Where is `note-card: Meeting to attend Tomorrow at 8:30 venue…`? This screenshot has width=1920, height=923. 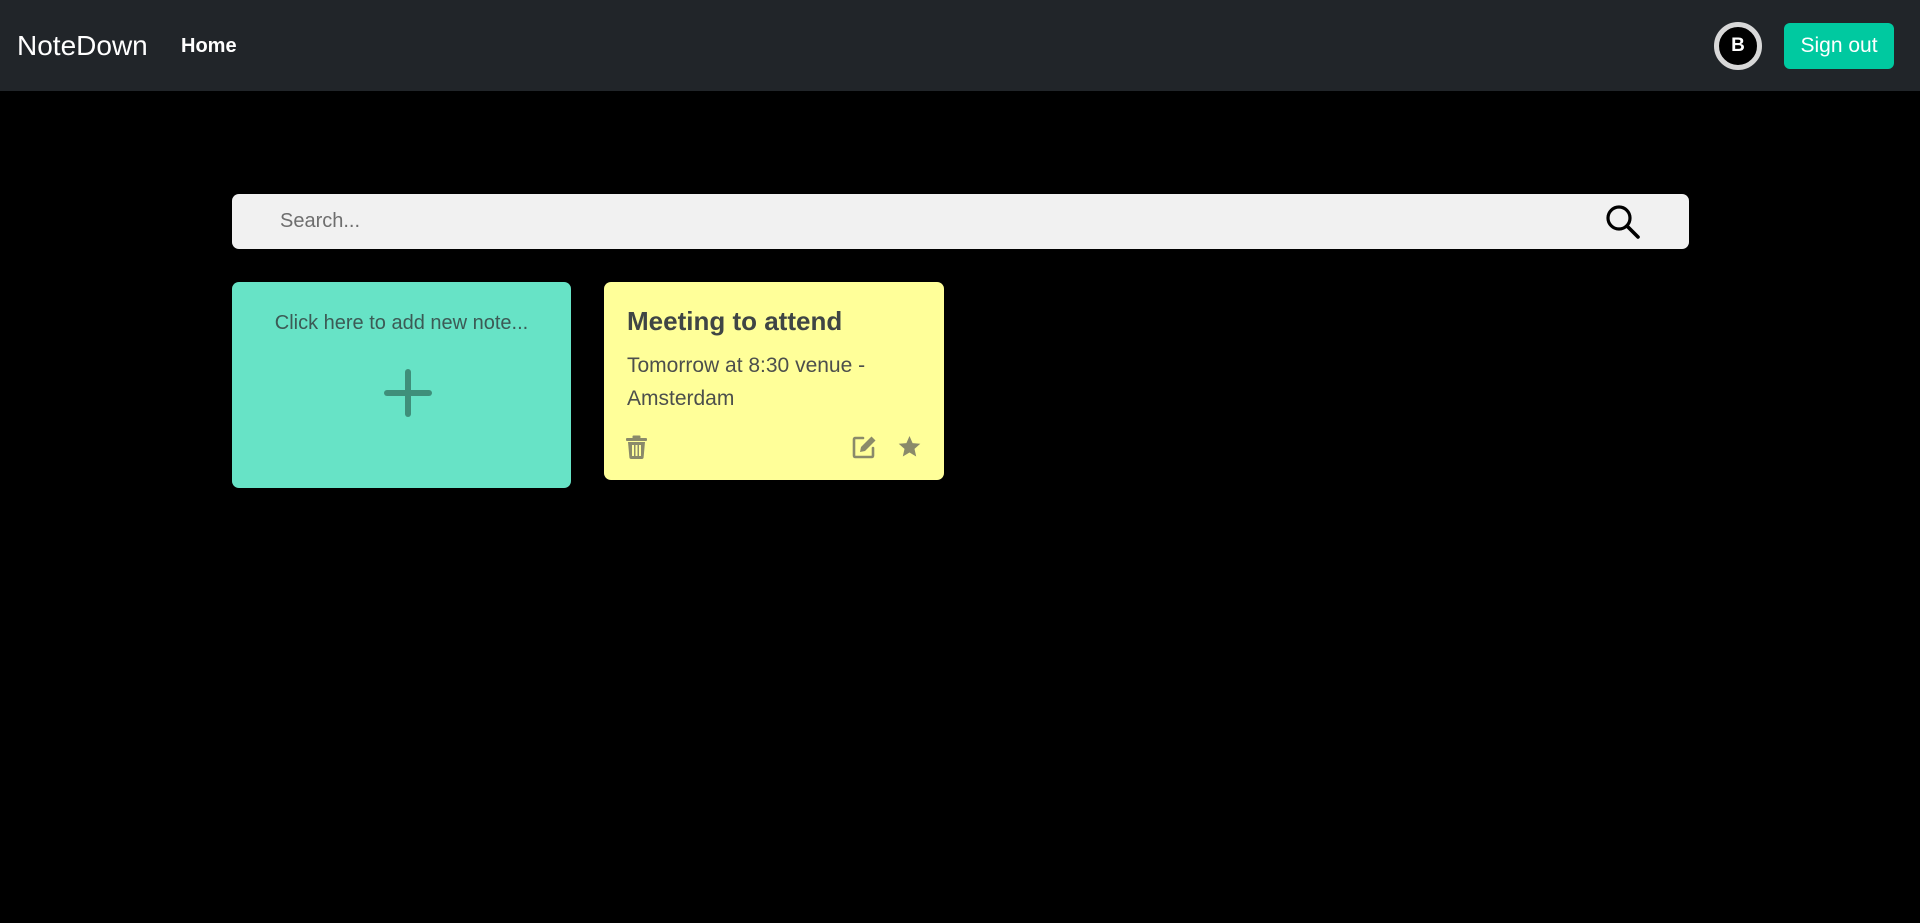
note-card: Meeting to attend Tomorrow at 8:30 venue… is located at coordinates (774, 381).